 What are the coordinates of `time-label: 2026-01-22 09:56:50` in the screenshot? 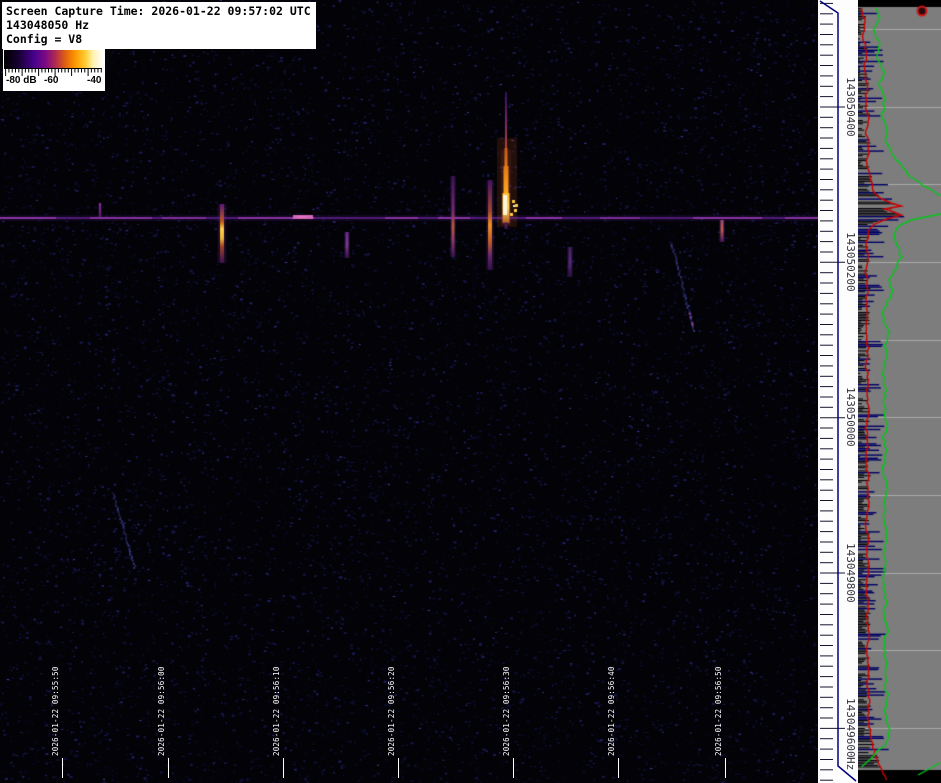 It's located at (718, 711).